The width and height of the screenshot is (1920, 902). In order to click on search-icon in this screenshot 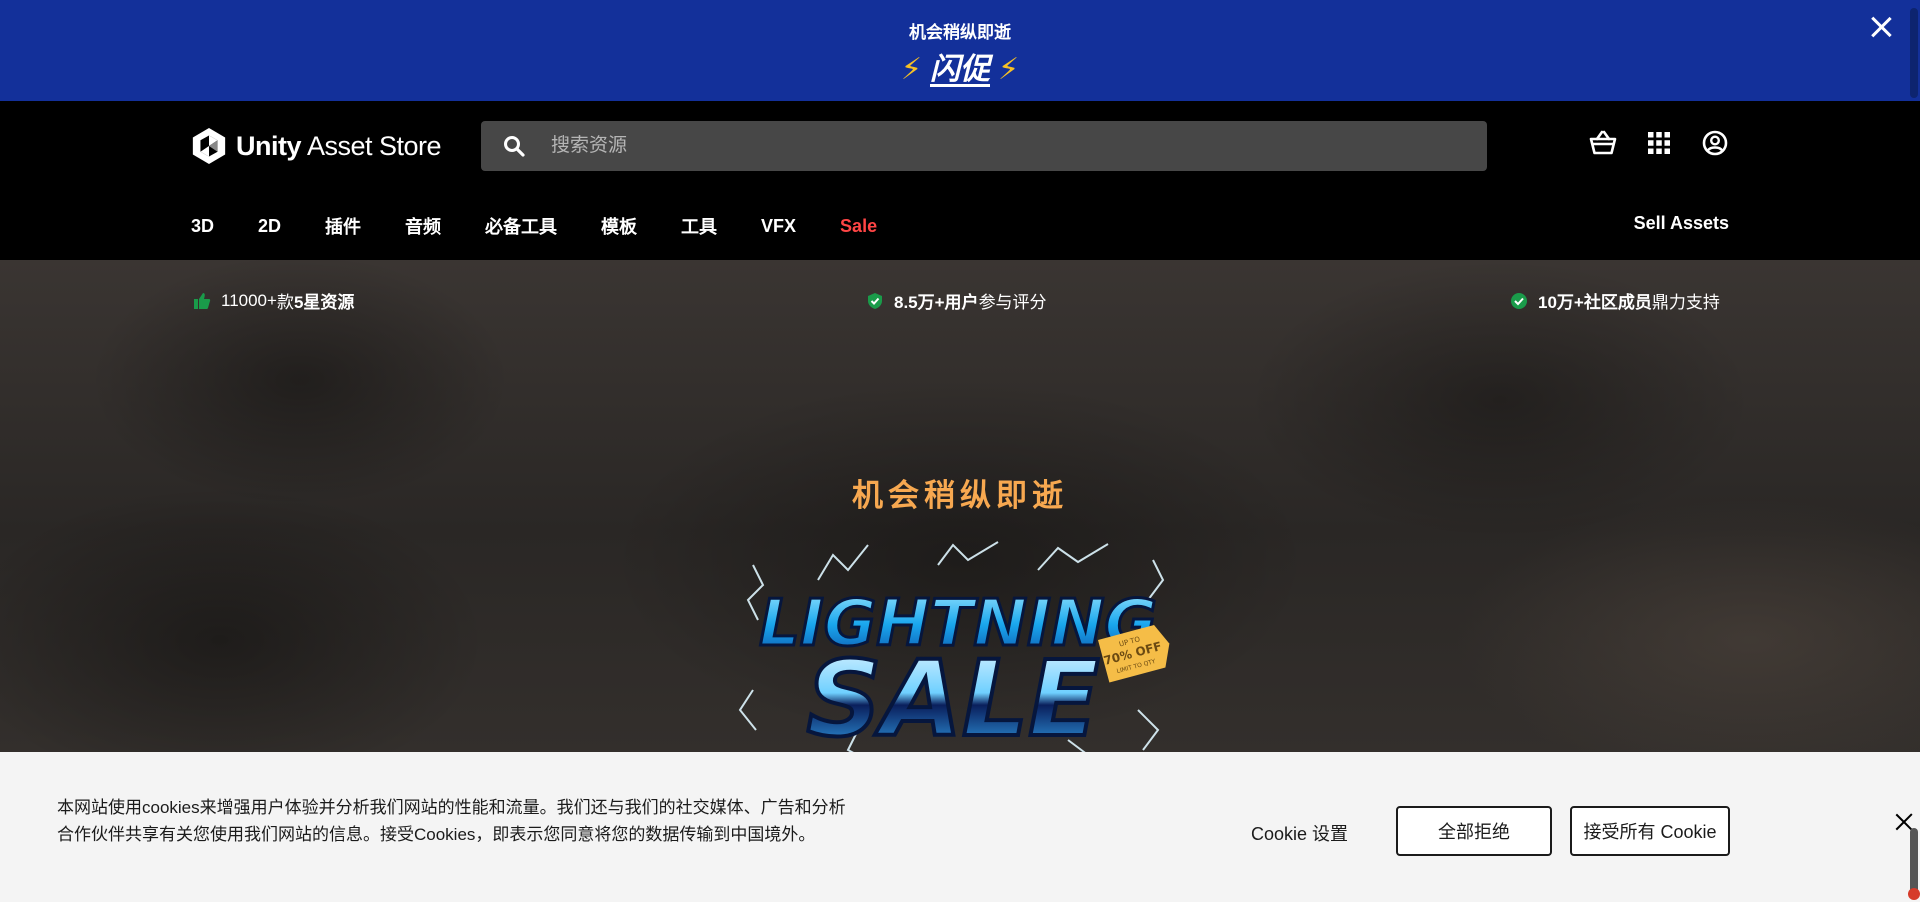, I will do `click(514, 146)`.